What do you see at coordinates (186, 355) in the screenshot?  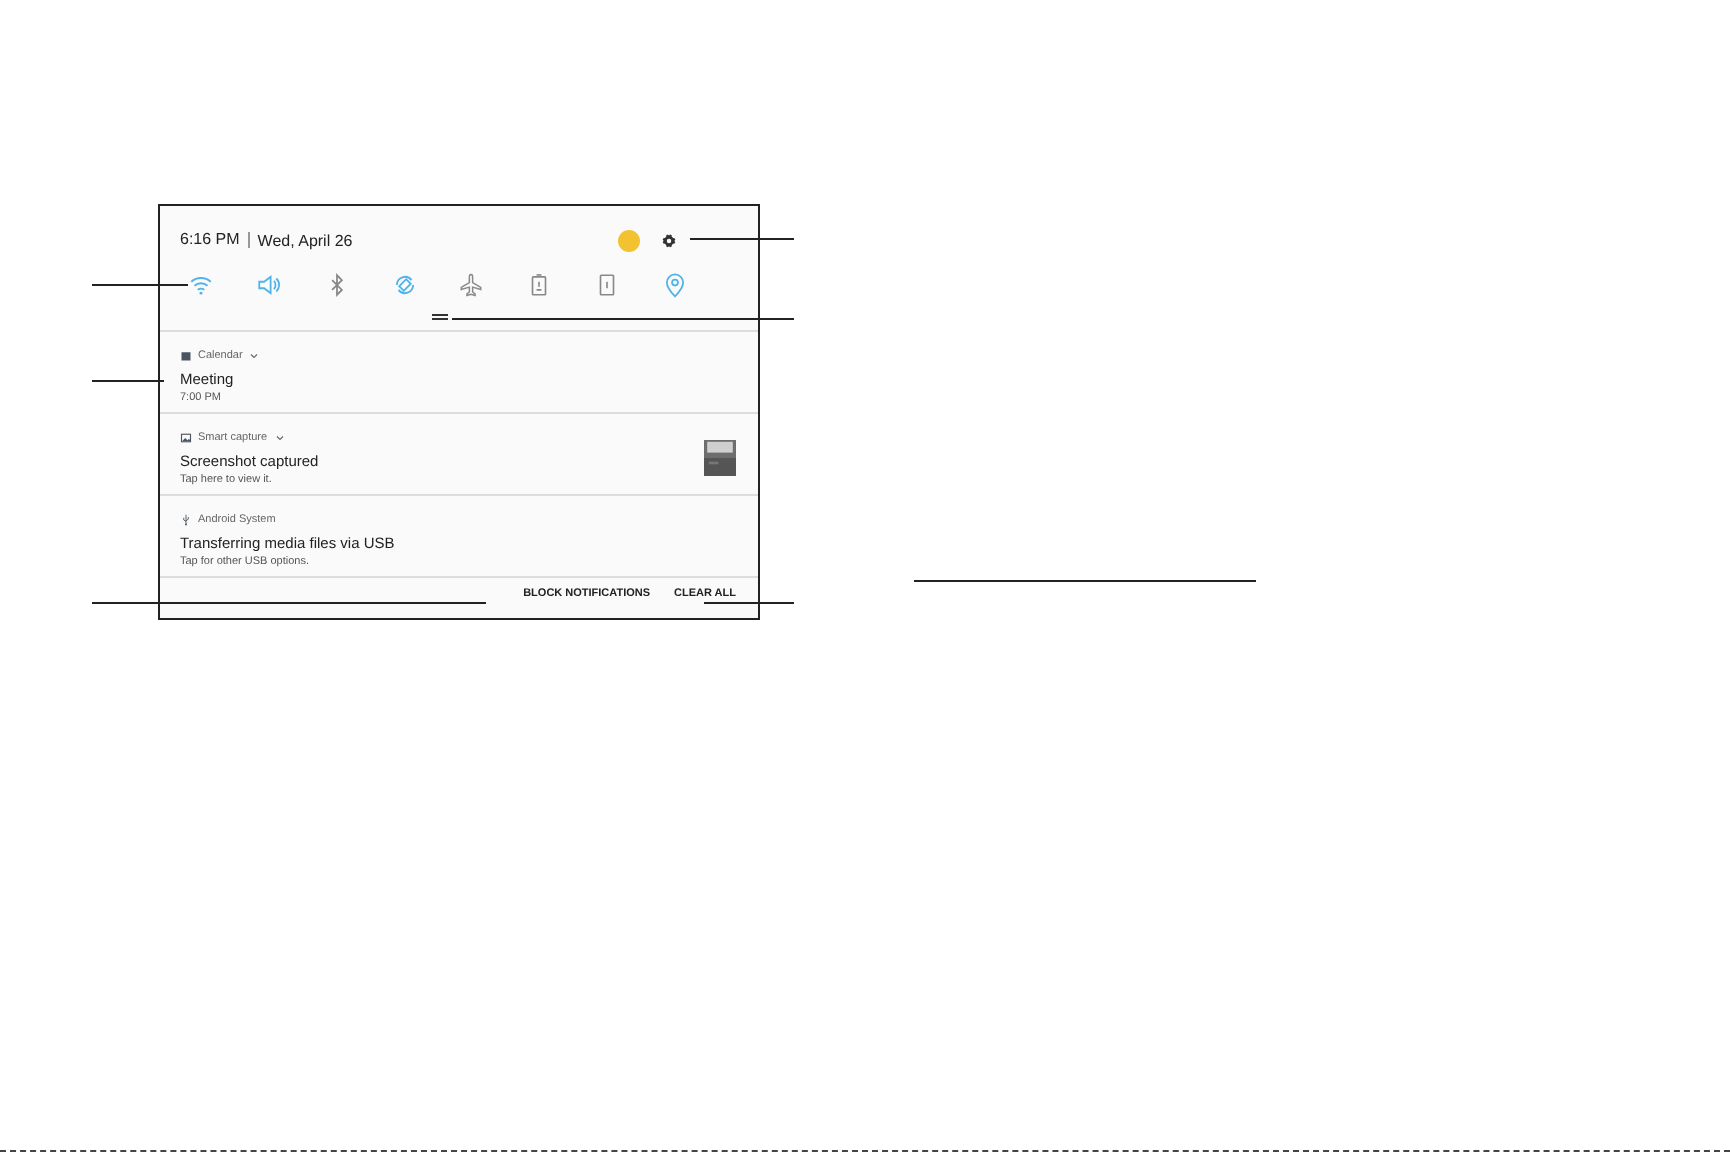 I see `calendar-icon` at bounding box center [186, 355].